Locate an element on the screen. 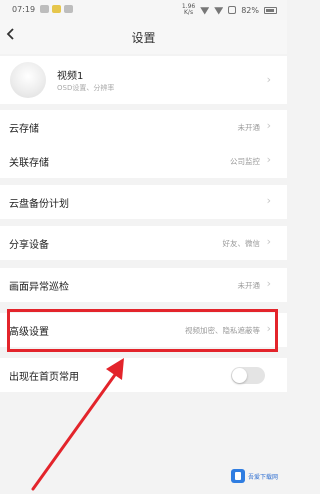 This screenshot has height=494, width=320. watermark: 吾爱下载网 is located at coordinates (257, 476).